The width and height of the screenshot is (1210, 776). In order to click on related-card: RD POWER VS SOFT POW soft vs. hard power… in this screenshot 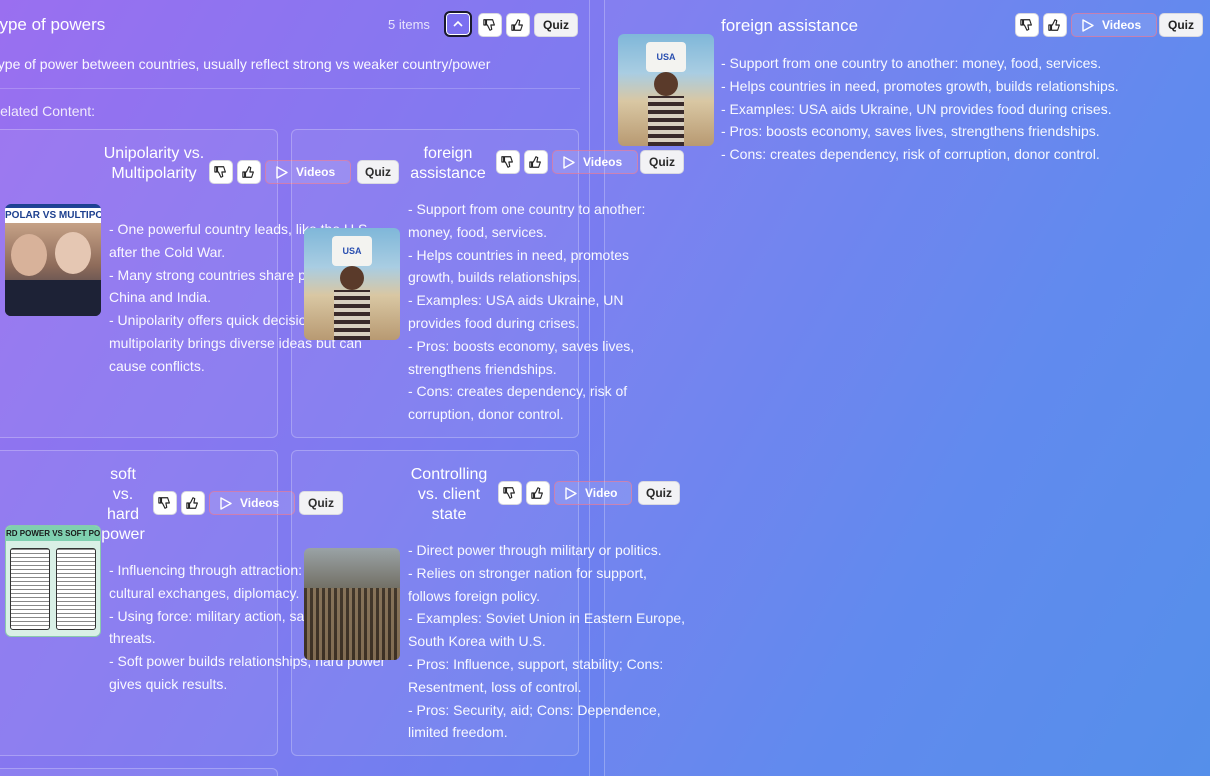, I will do `click(192, 603)`.